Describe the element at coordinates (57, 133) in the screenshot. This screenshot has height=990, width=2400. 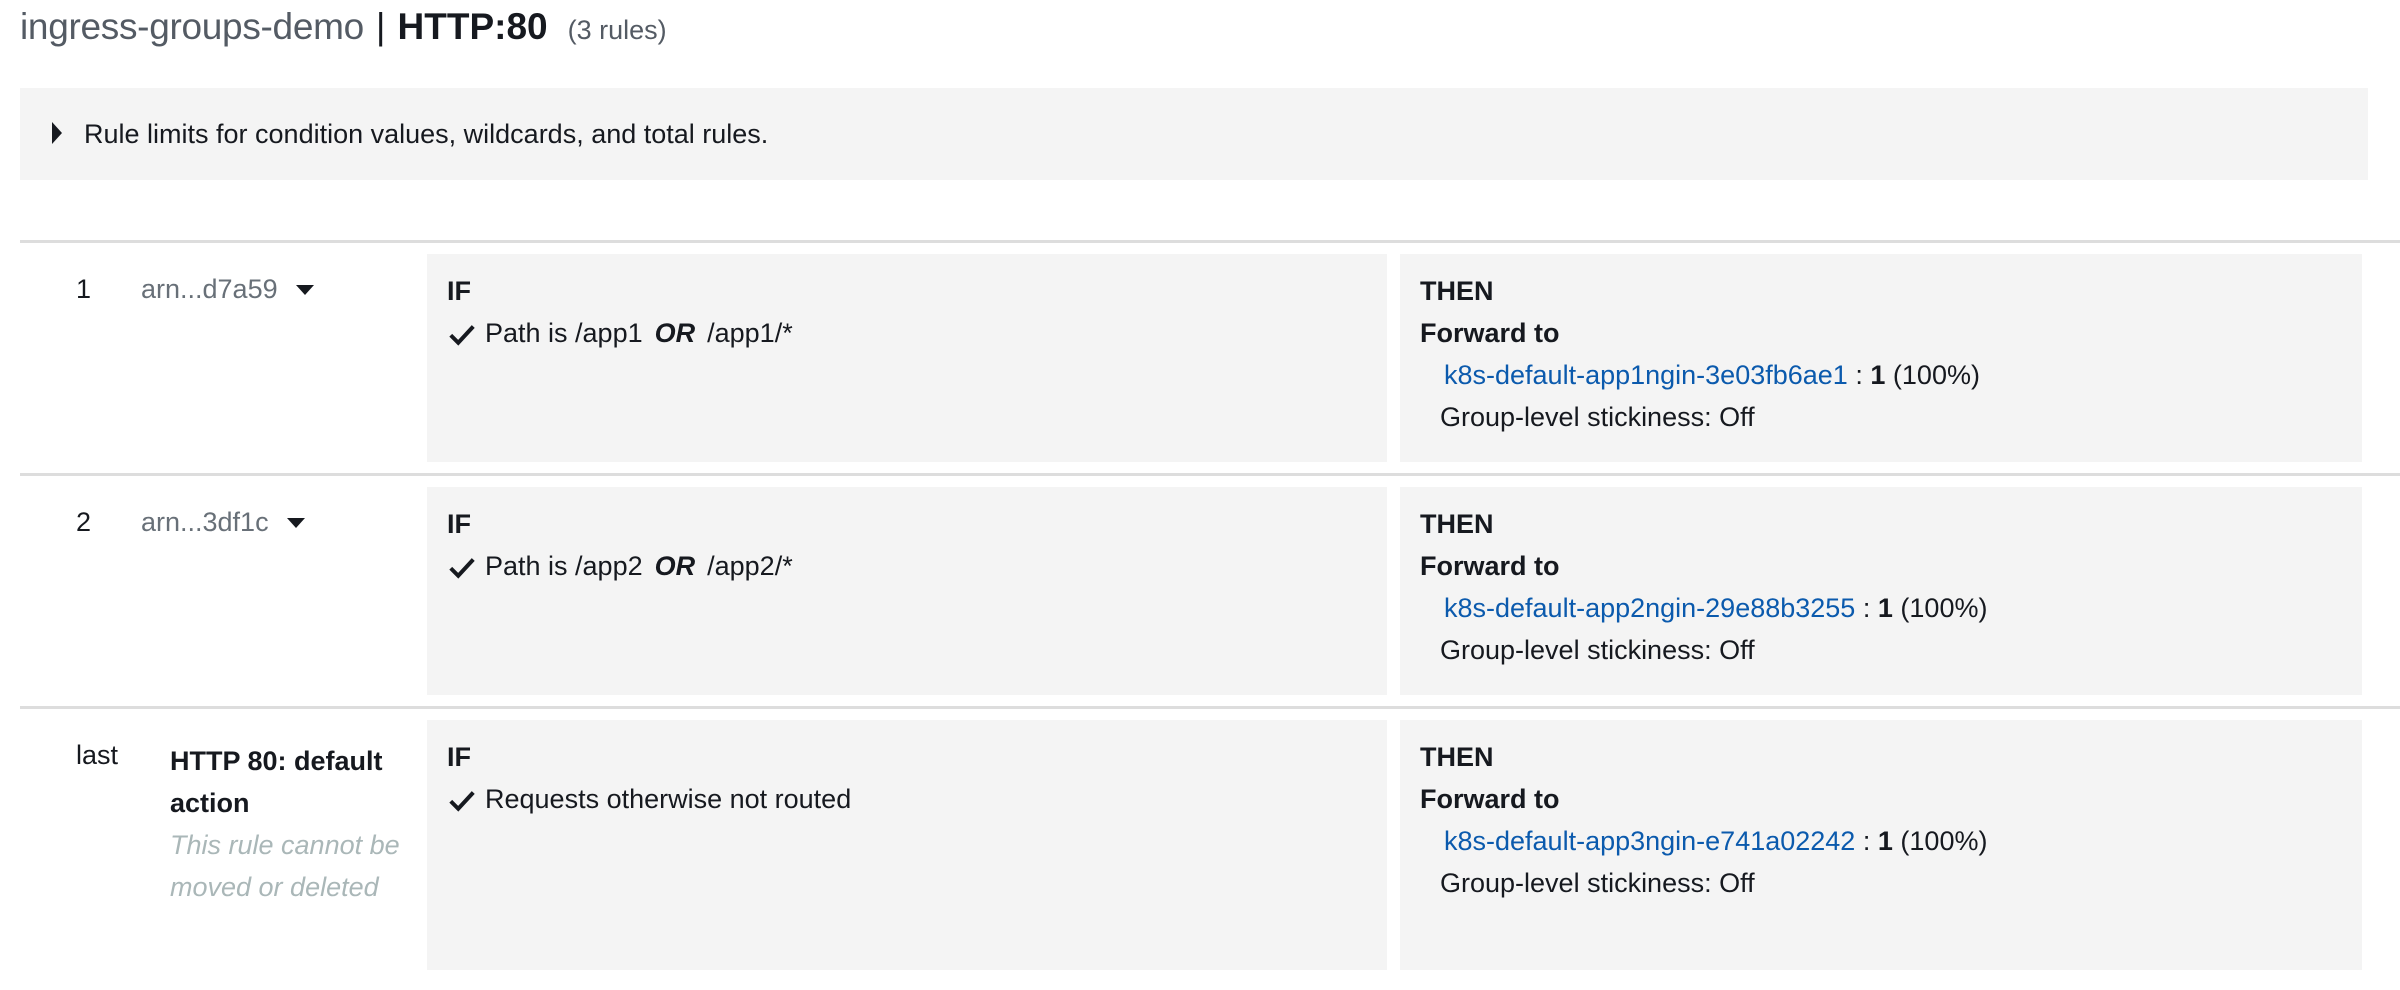
I see `caret-right-icon` at that location.